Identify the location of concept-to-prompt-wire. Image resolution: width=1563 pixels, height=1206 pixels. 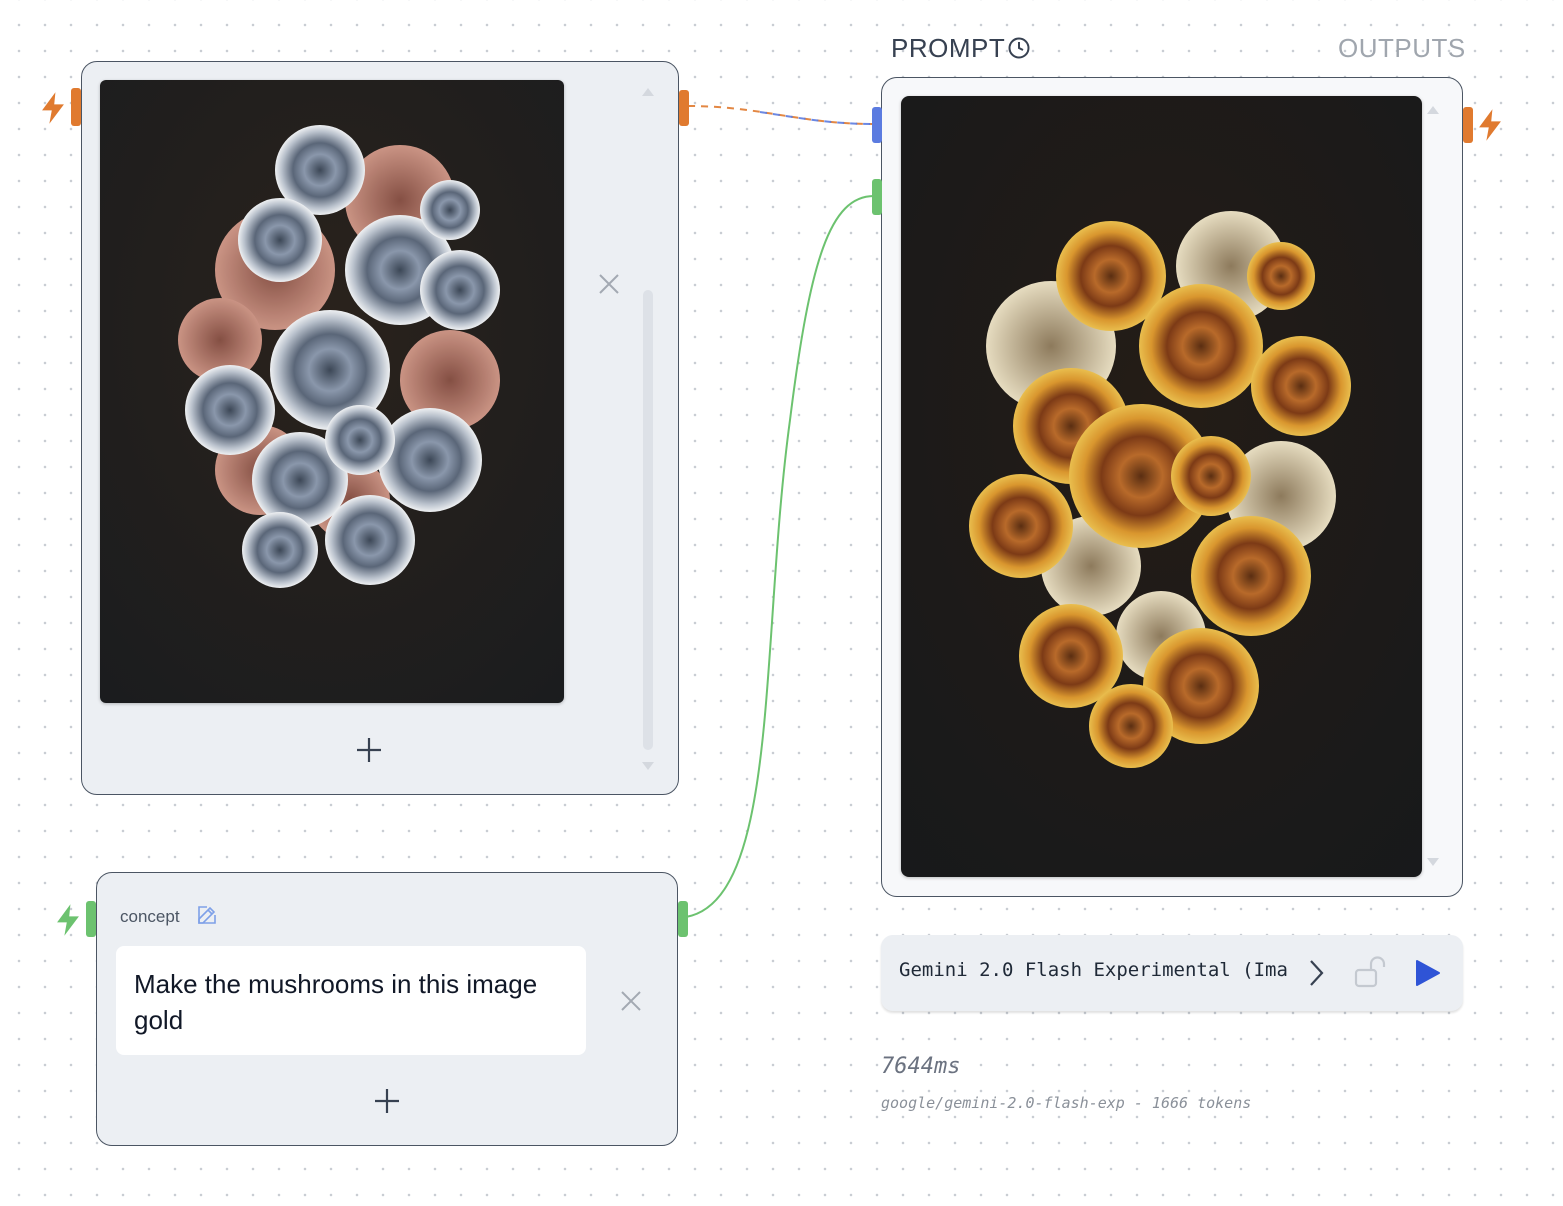
(780, 556).